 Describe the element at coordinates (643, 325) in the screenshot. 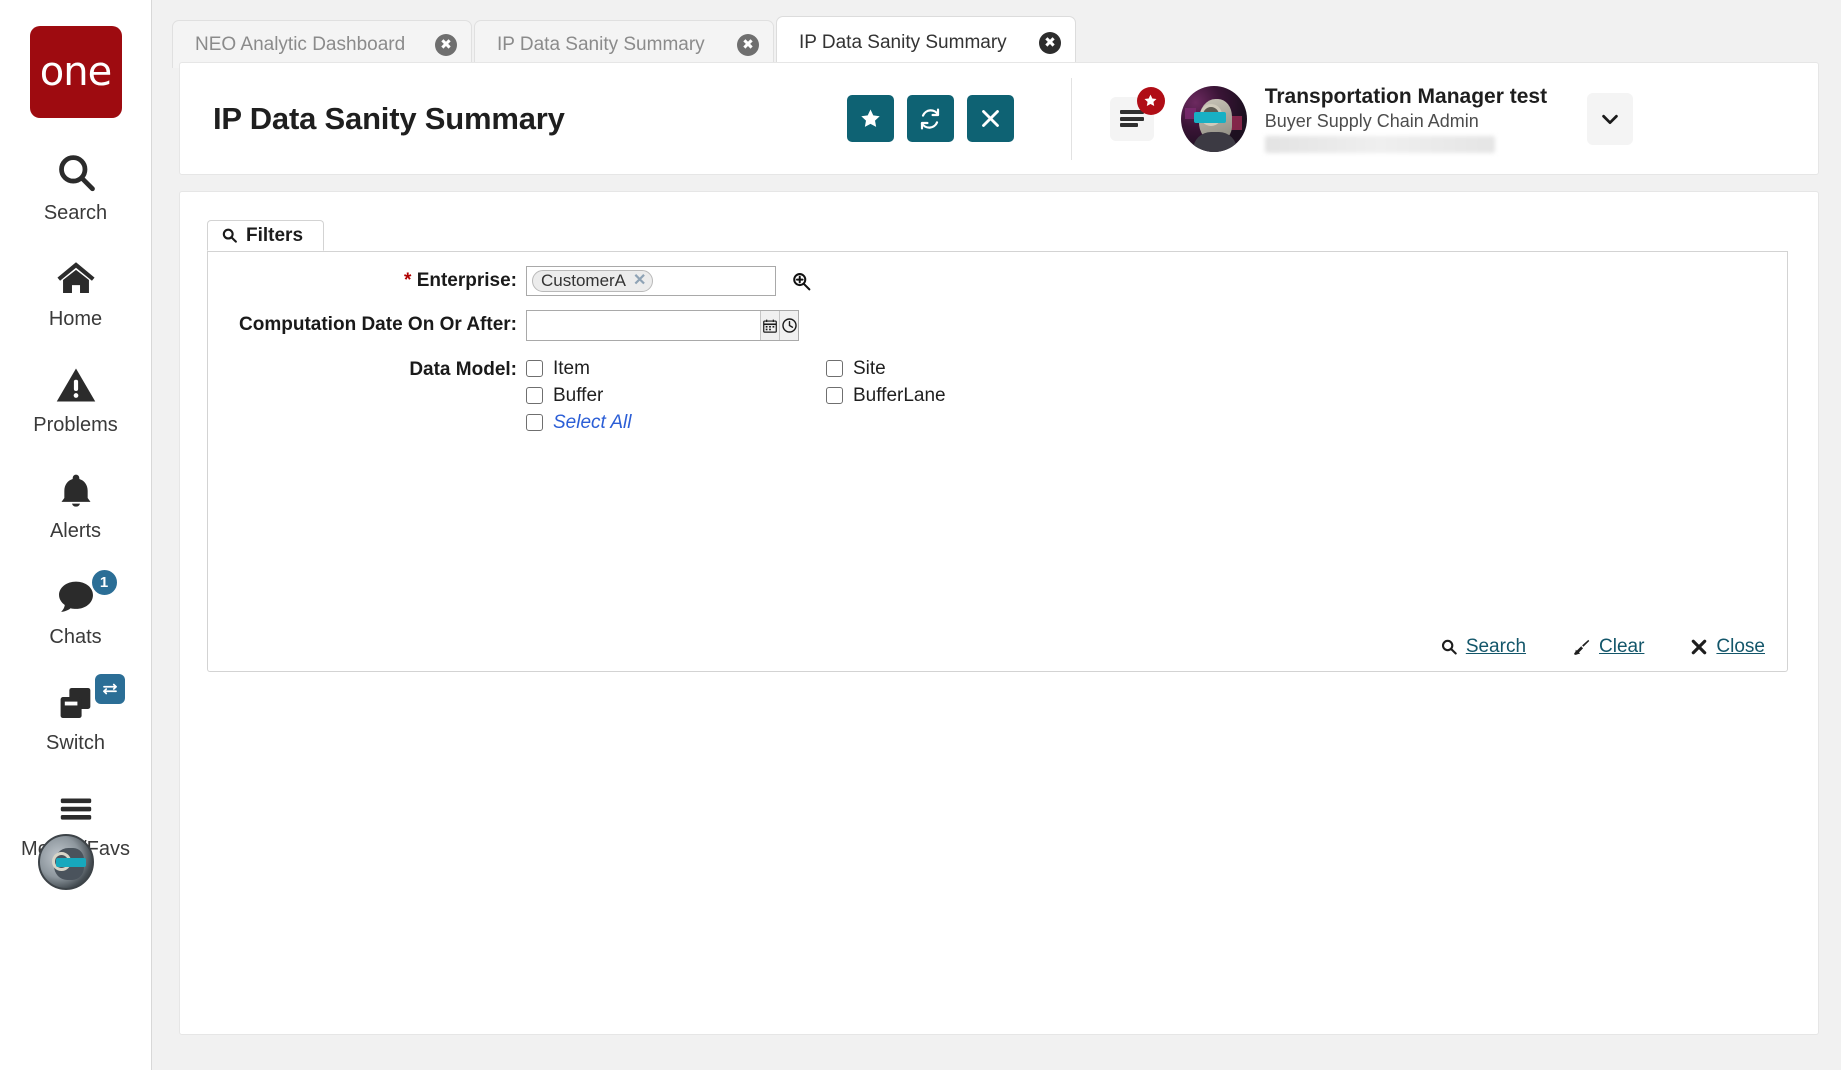

I see `computation-date-input` at that location.